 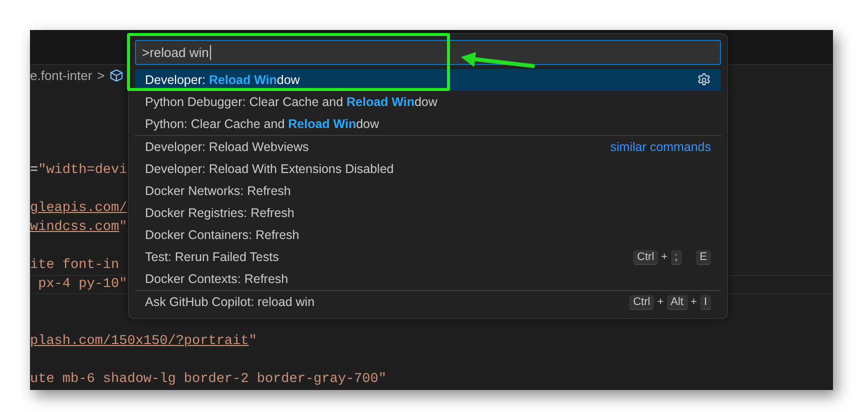 What do you see at coordinates (428, 102) in the screenshot?
I see `command-item: Python Debugger: Clear Cache and Reload Window` at bounding box center [428, 102].